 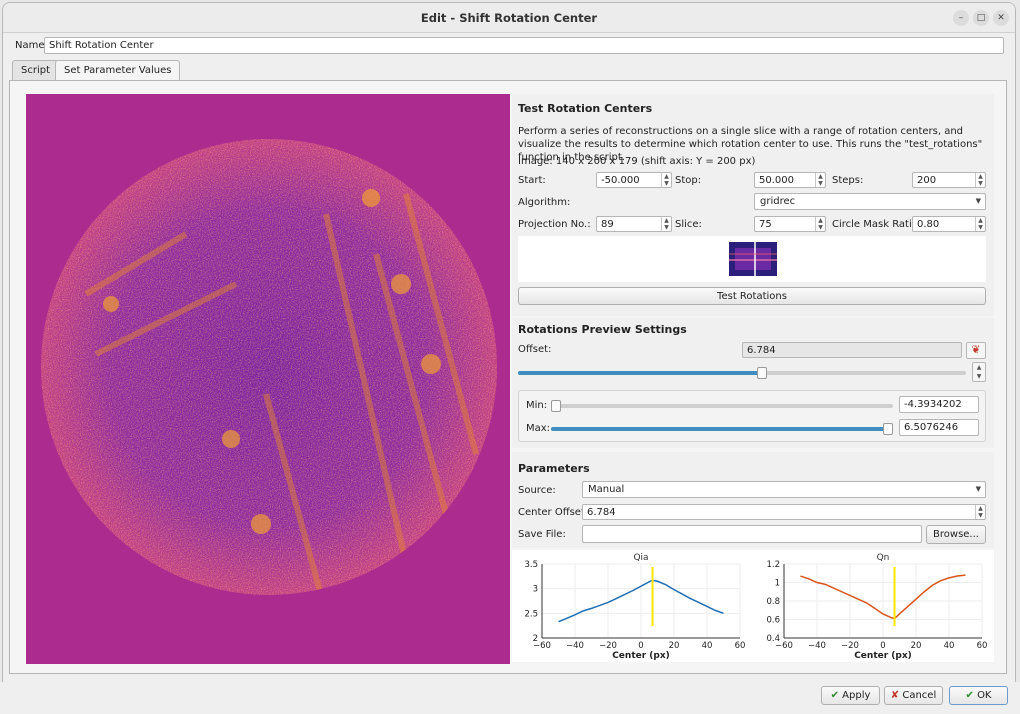 I want to click on center-offset-value: 6.784, so click(x=601, y=512).